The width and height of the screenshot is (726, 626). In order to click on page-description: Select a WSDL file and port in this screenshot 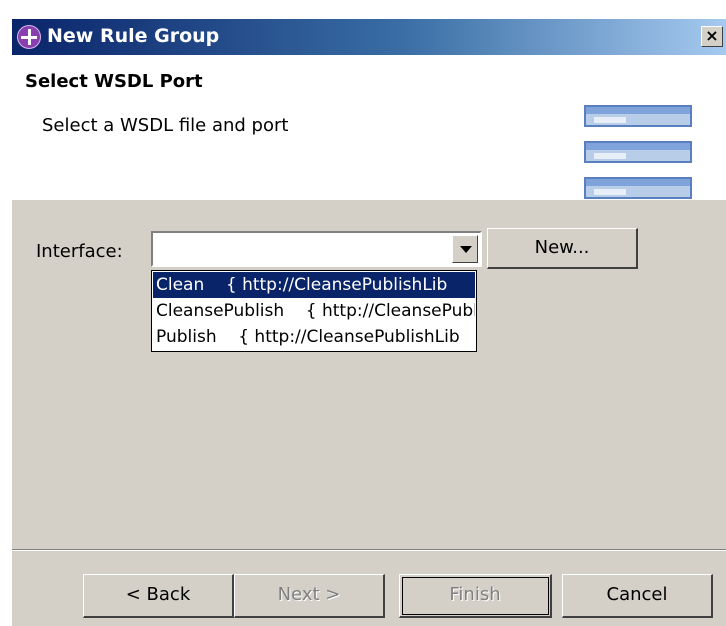, I will do `click(165, 125)`.